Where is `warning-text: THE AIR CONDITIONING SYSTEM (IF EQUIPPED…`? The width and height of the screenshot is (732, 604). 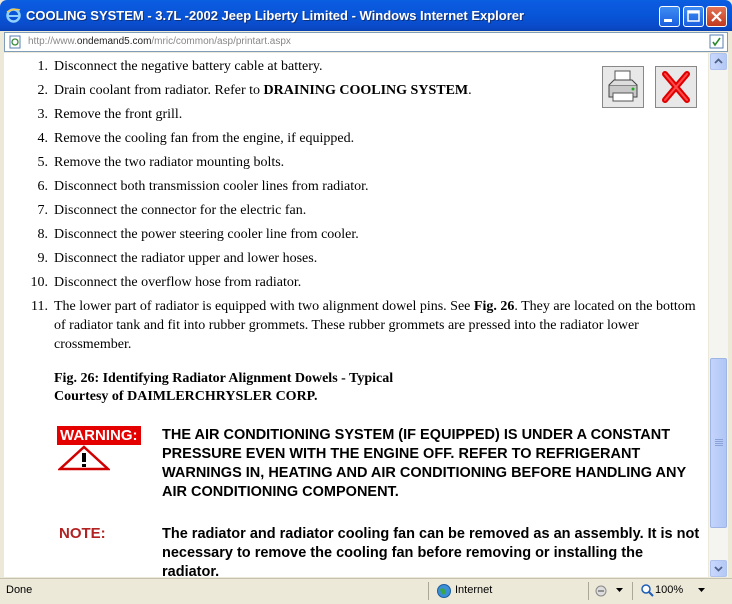 warning-text: THE AIR CONDITIONING SYSTEM (IF EQUIPPED… is located at coordinates (424, 463).